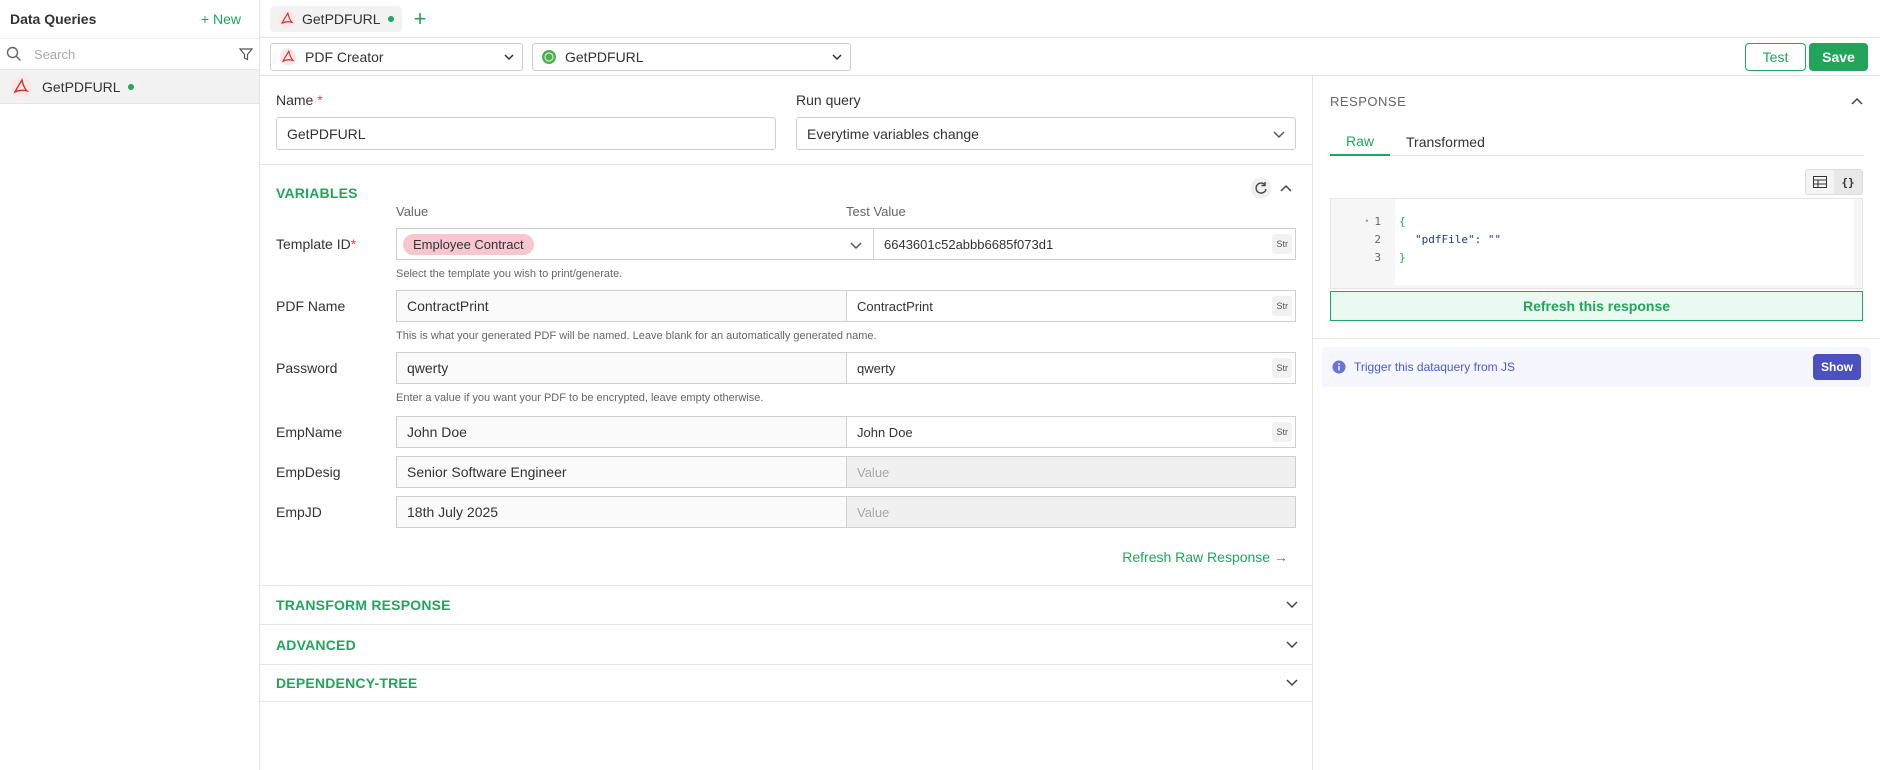 The height and width of the screenshot is (770, 1880). Describe the element at coordinates (1820, 182) in the screenshot. I see `table-view-icon` at that location.